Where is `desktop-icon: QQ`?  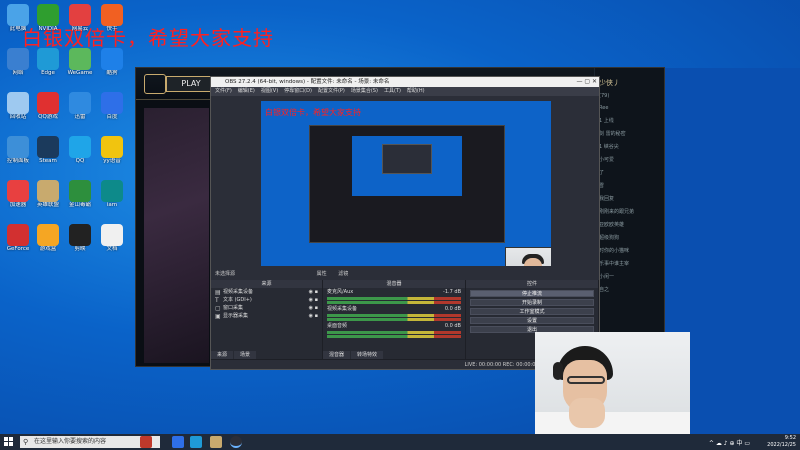
desktop-icon: QQ is located at coordinates (80, 150).